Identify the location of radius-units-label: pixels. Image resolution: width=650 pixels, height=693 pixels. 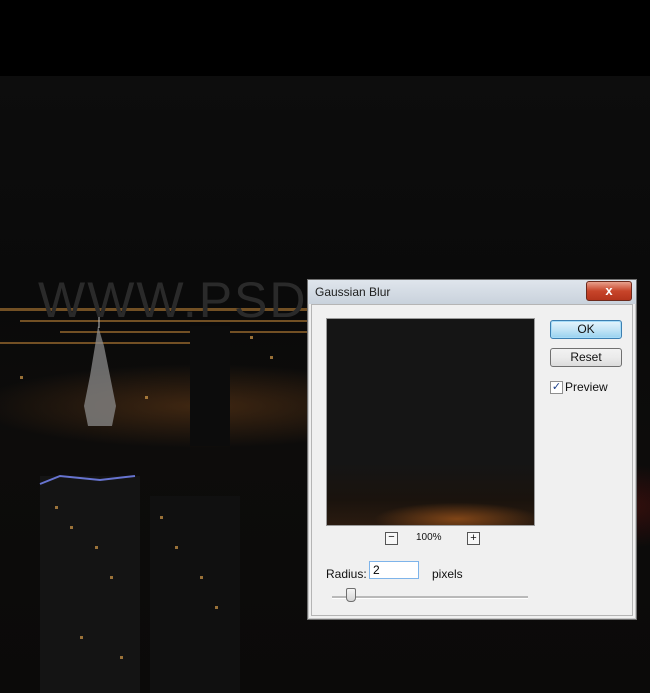
(447, 574).